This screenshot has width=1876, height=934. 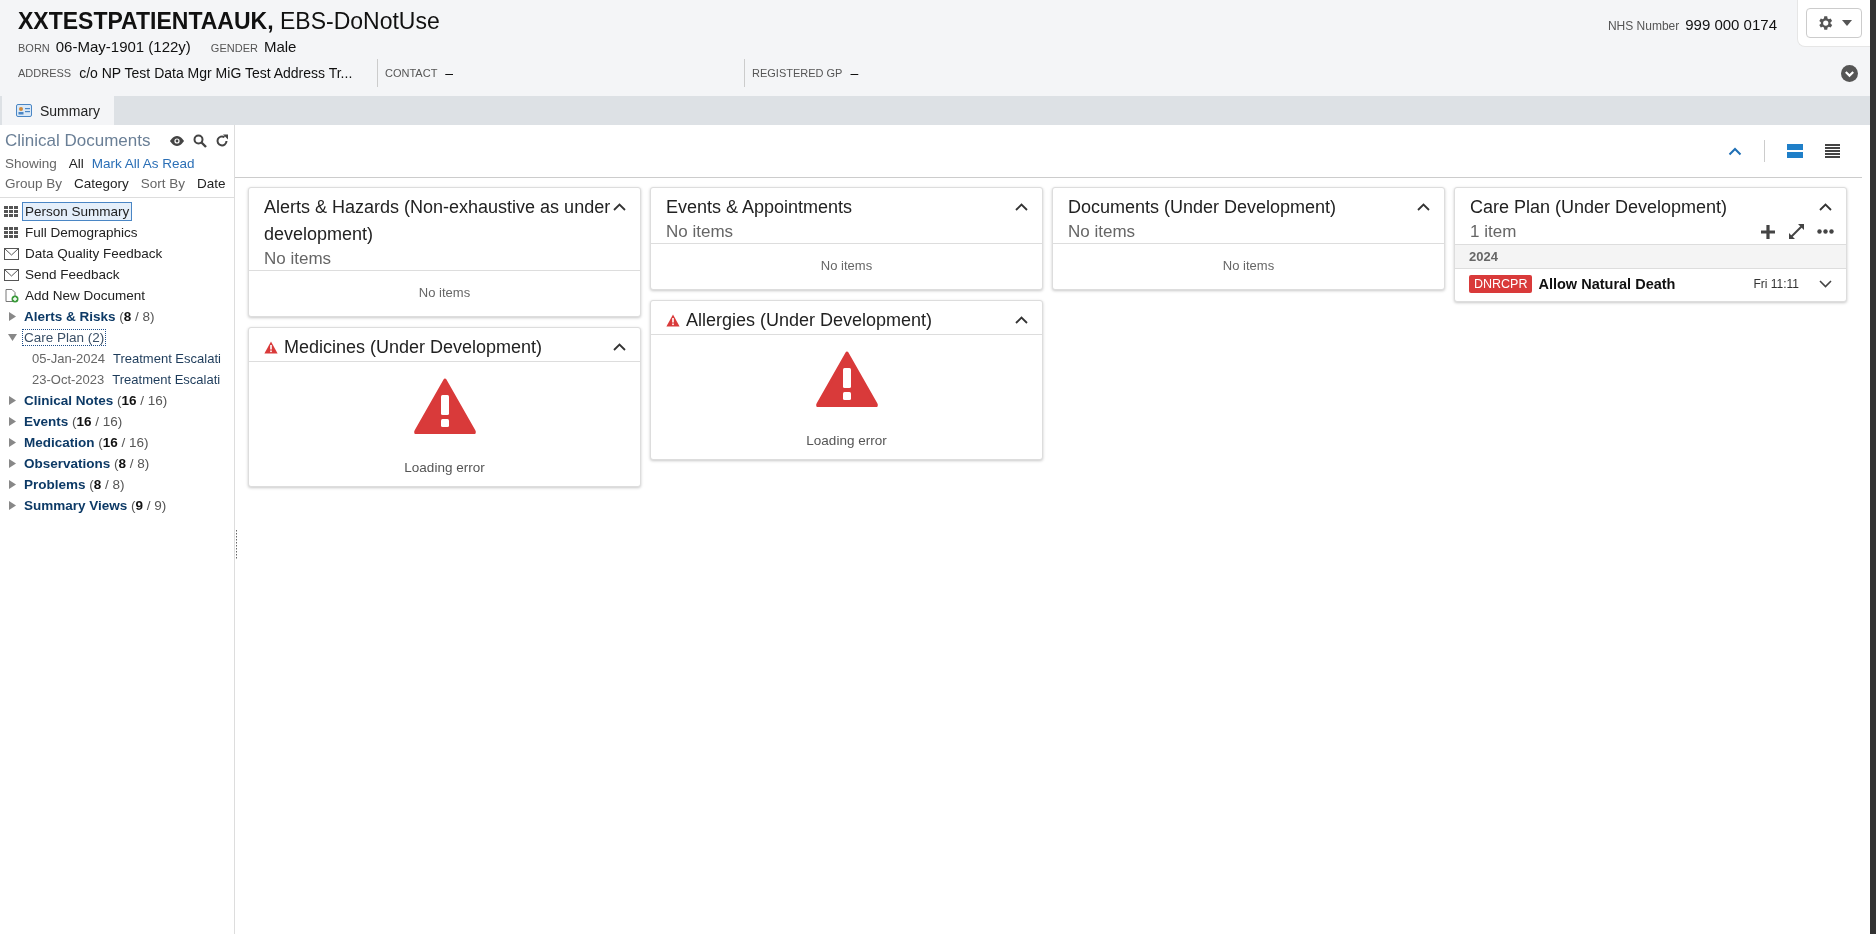 What do you see at coordinates (72, 274) in the screenshot?
I see `sidebar-link: Send Feedback` at bounding box center [72, 274].